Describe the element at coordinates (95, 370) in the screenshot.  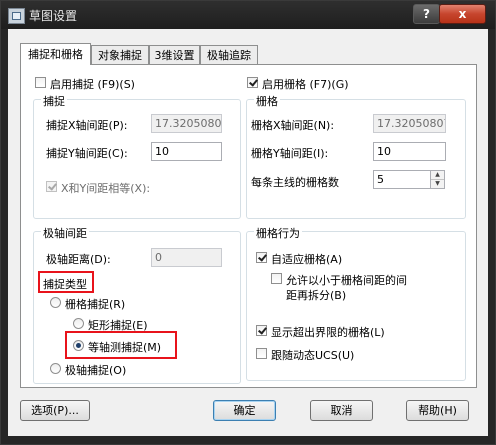
I see `polar-snap-label: 极轴捕捉(O)` at that location.